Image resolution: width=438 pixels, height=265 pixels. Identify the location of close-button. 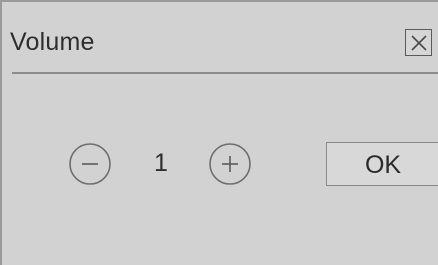
(418, 42).